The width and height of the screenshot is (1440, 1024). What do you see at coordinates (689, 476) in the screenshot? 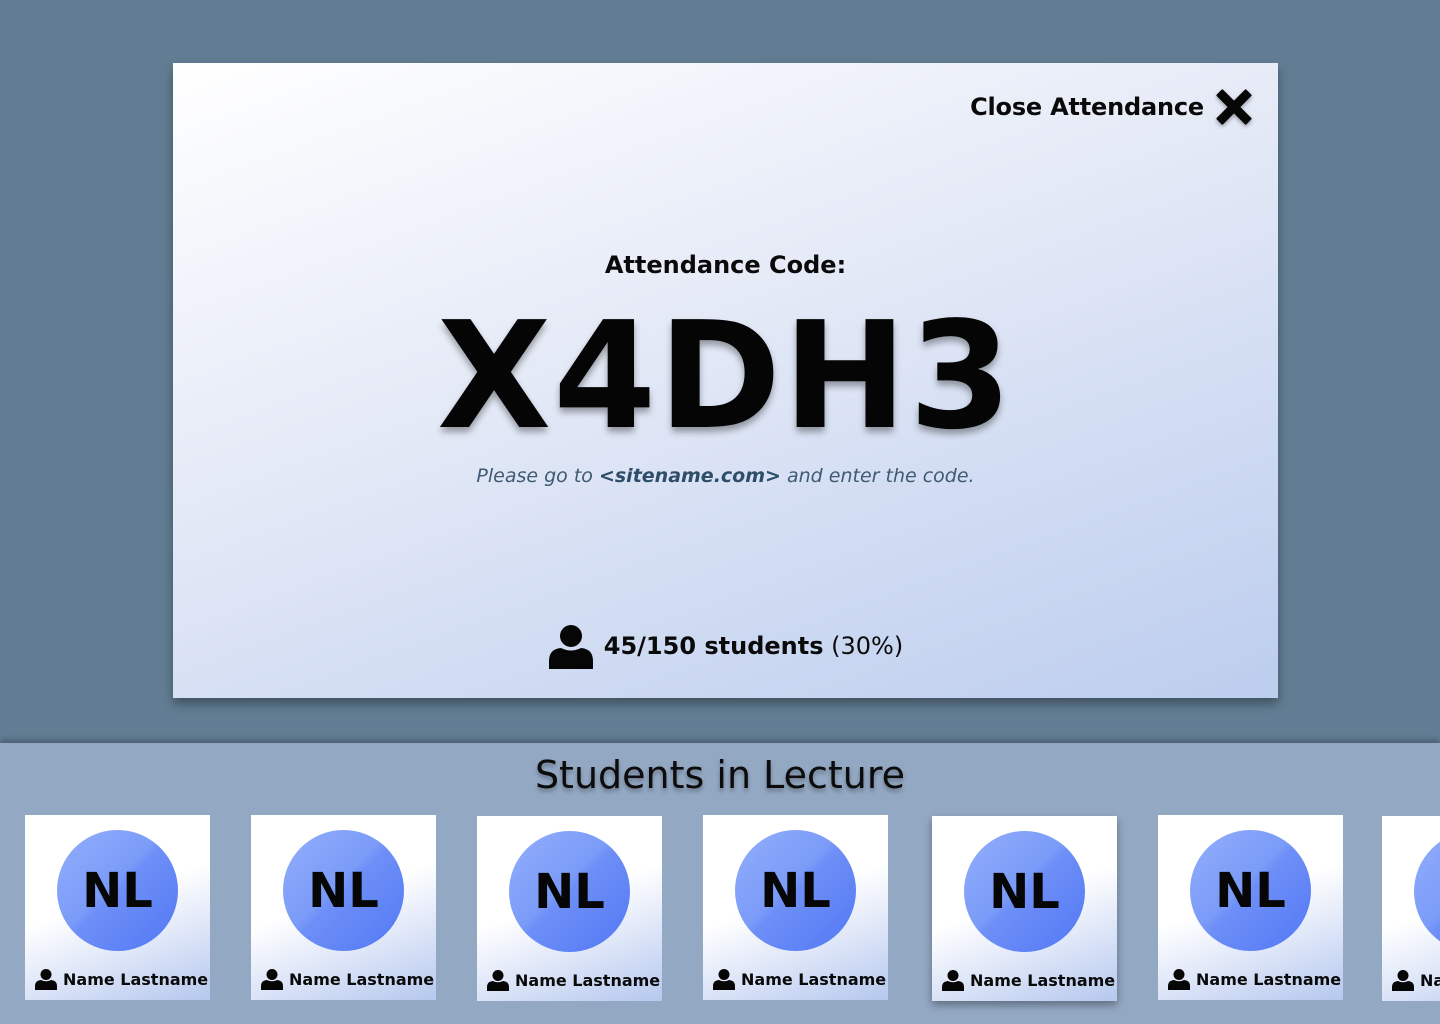
I see `site-link: <sitename.com>` at bounding box center [689, 476].